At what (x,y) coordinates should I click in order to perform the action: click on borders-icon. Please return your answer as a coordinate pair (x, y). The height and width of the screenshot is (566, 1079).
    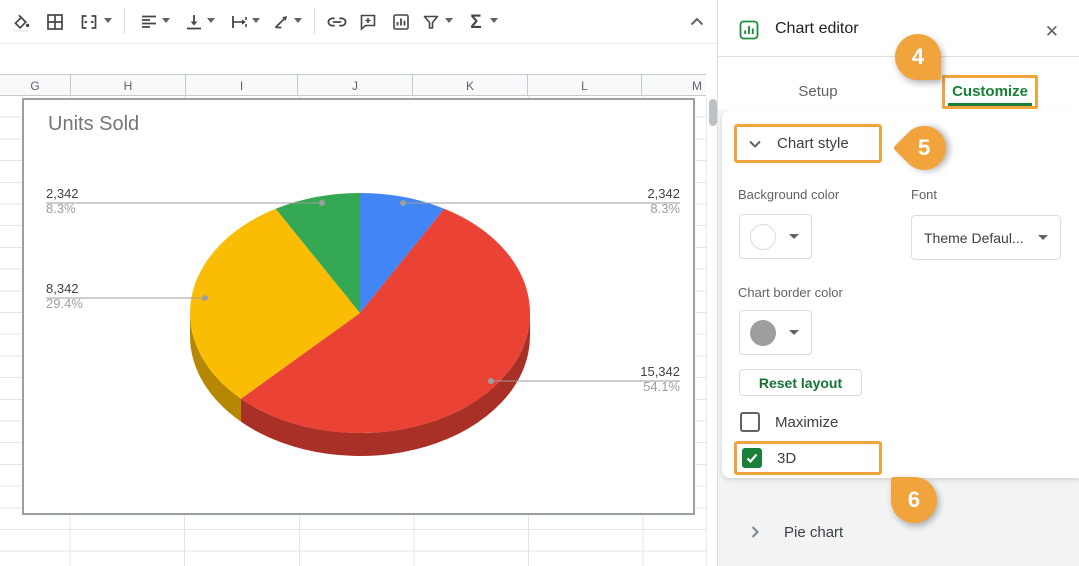
    Looking at the image, I should click on (55, 22).